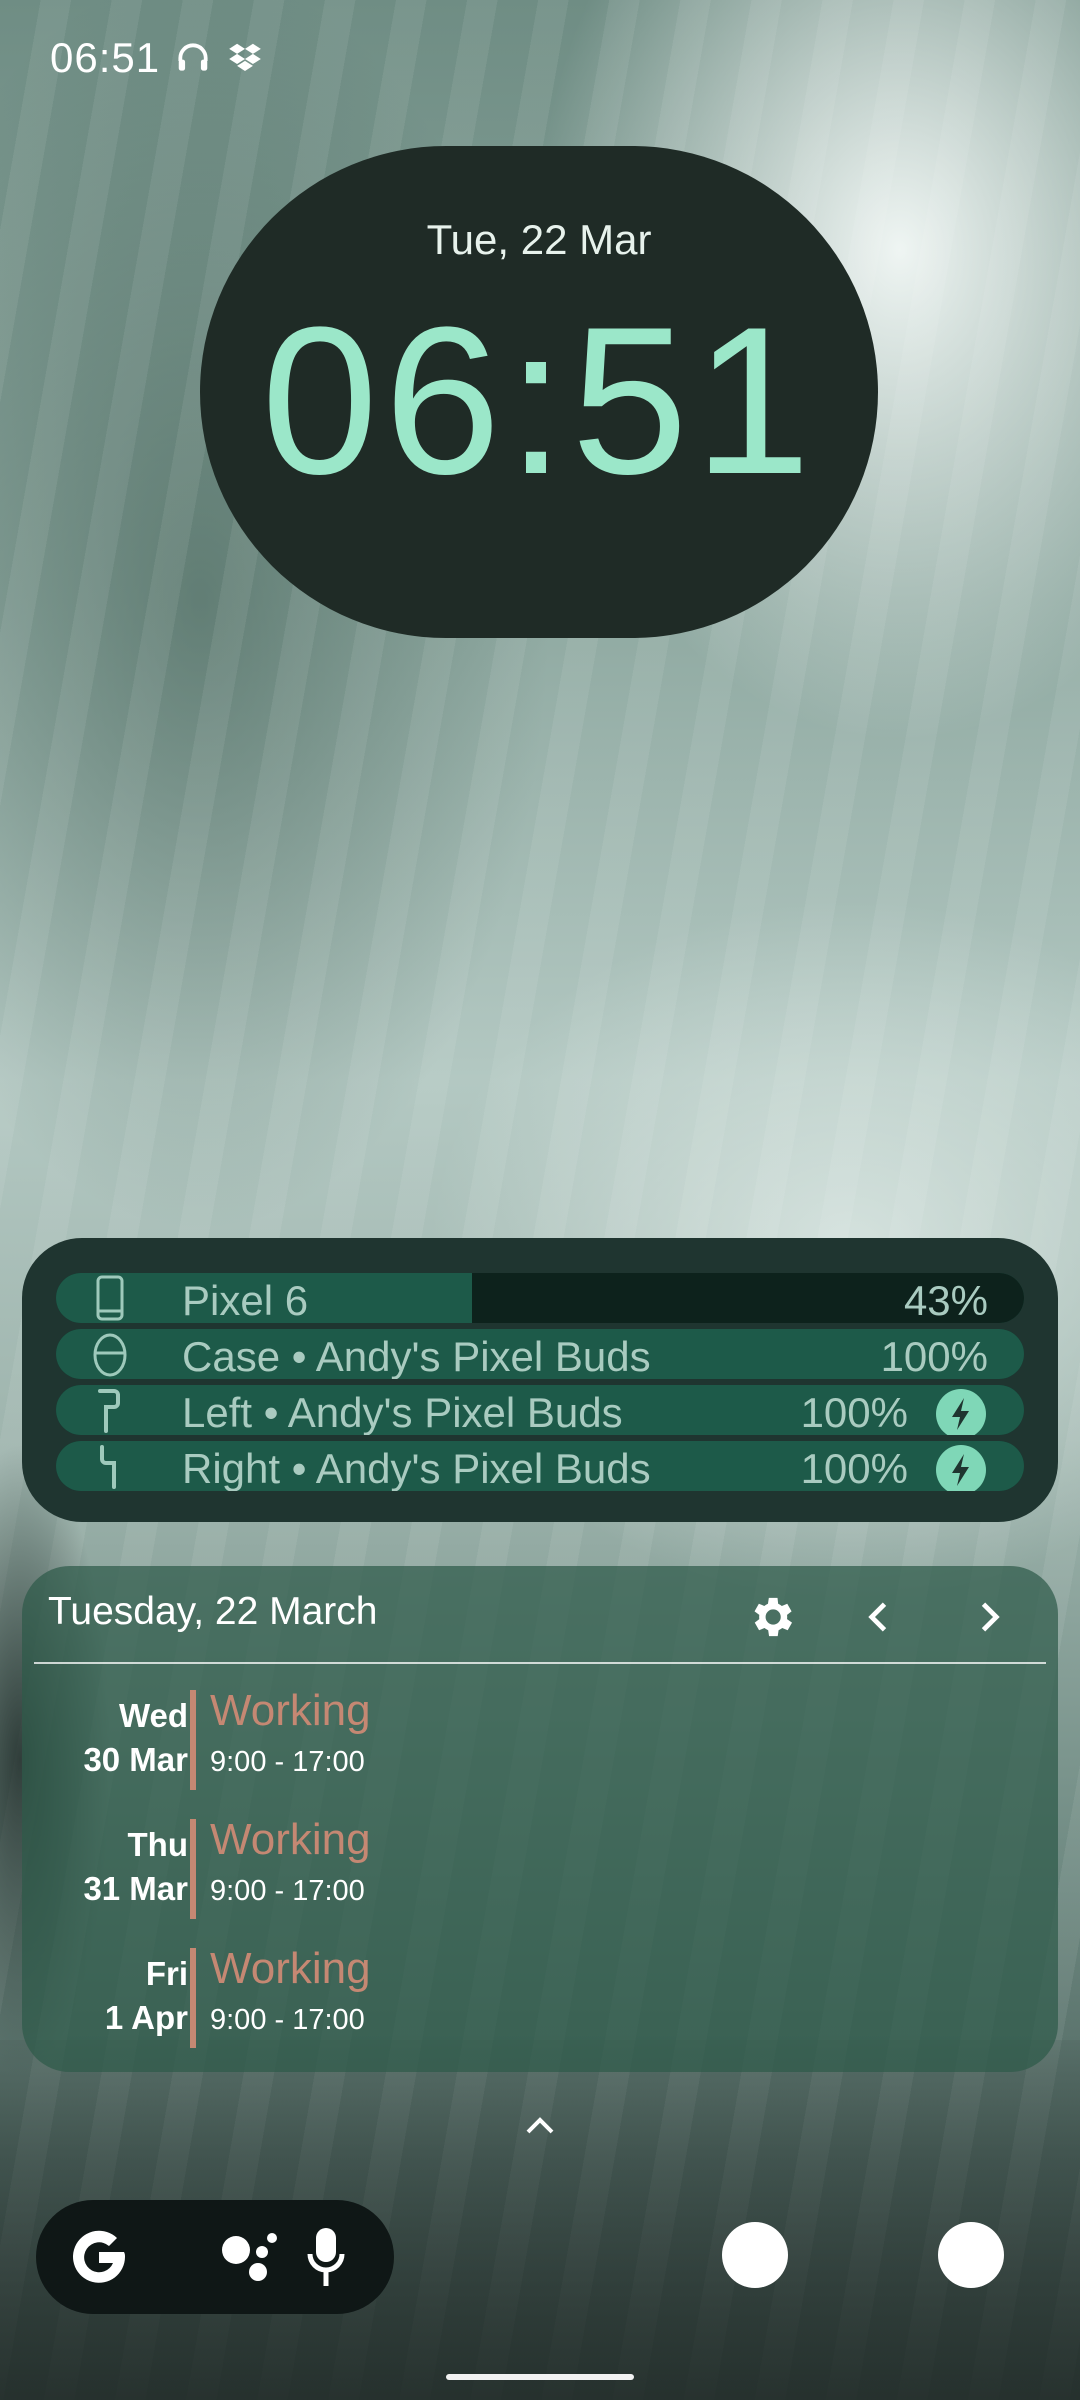 The image size is (1080, 2400). Describe the element at coordinates (105, 57) in the screenshot. I see `status-time: 06:51` at that location.